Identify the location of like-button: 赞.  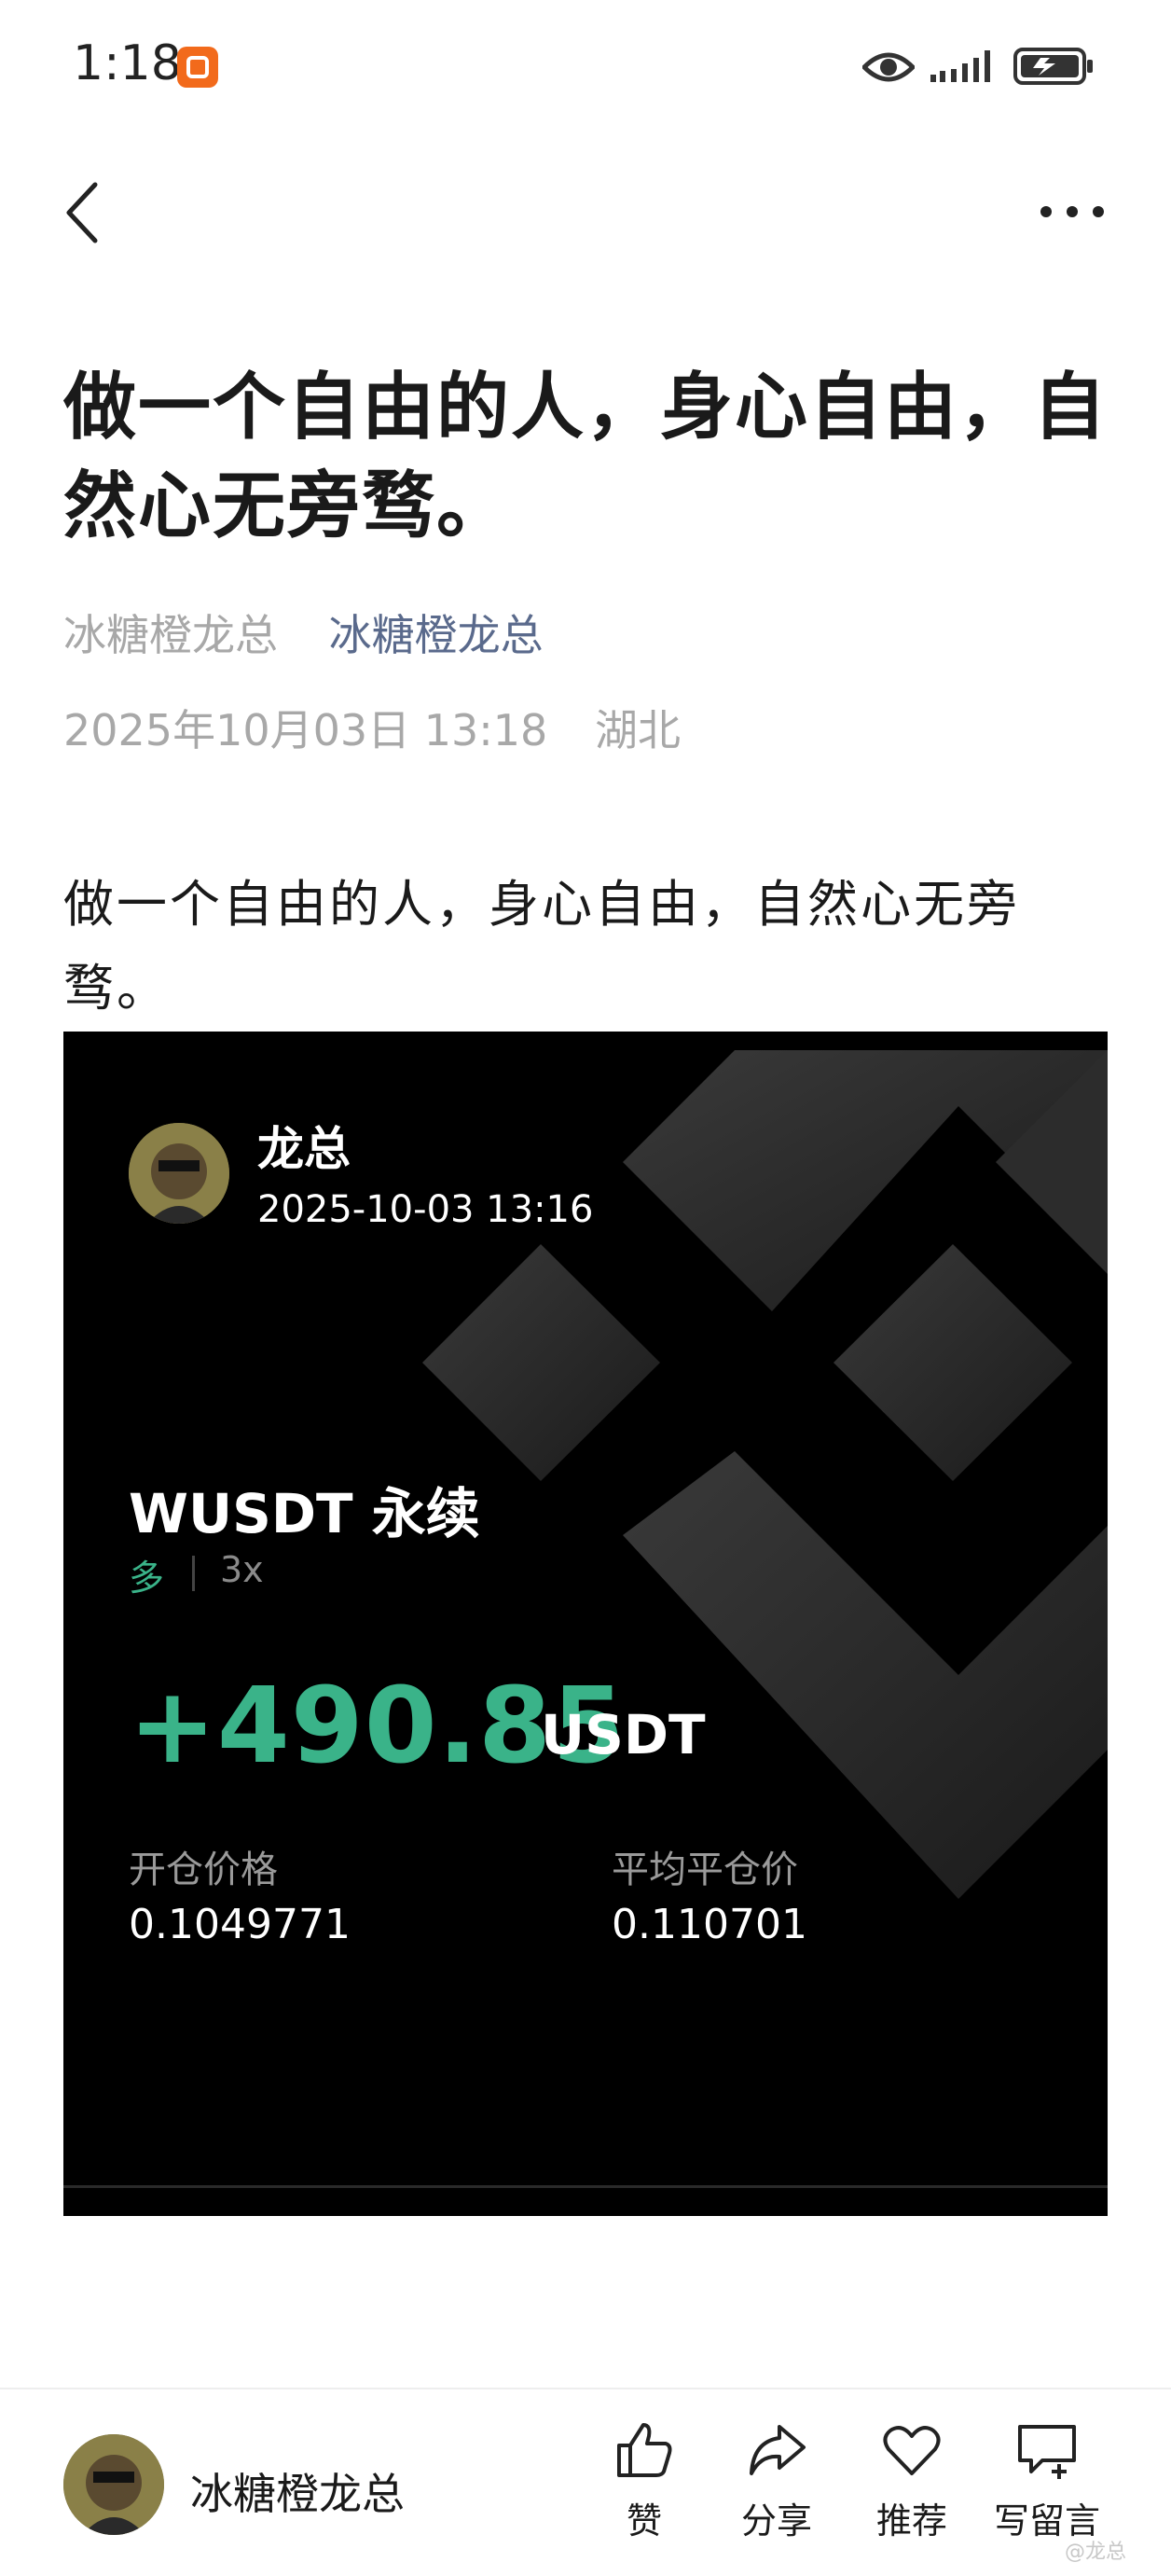
(644, 2487).